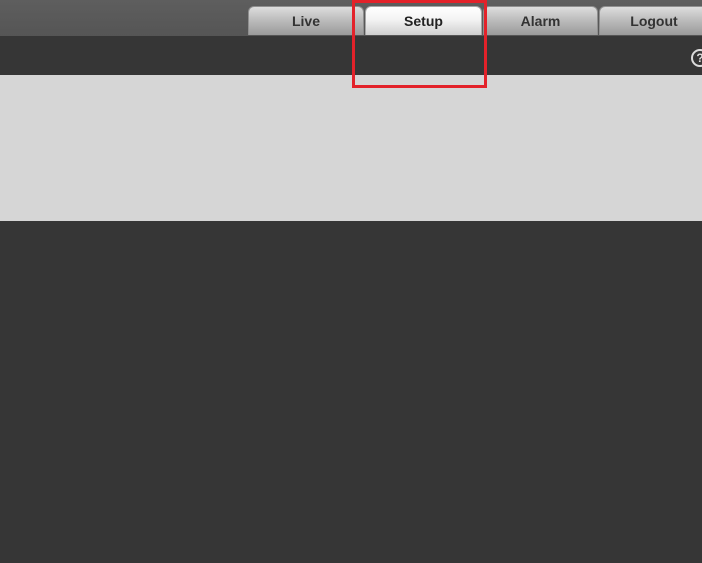 Image resolution: width=702 pixels, height=563 pixels. What do you see at coordinates (696, 58) in the screenshot?
I see `help-icon: ?` at bounding box center [696, 58].